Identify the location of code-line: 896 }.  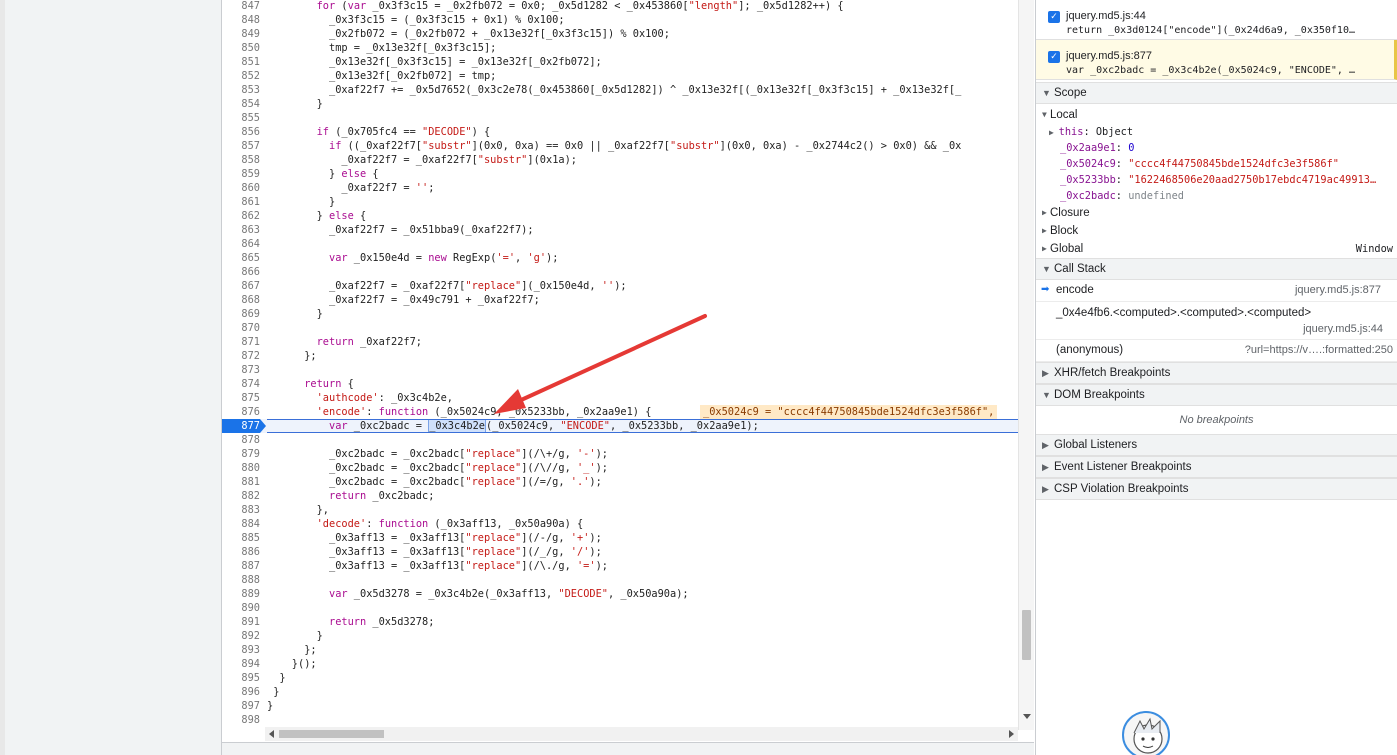
(620, 692).